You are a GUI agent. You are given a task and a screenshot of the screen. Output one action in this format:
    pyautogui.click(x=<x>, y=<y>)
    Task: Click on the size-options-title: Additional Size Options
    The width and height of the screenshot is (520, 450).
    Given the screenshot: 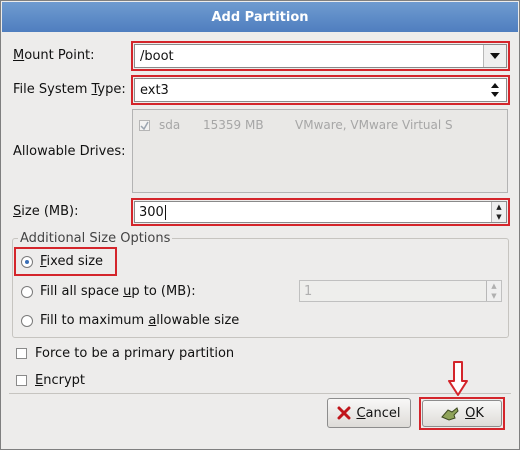 What is the action you would take?
    pyautogui.click(x=95, y=238)
    